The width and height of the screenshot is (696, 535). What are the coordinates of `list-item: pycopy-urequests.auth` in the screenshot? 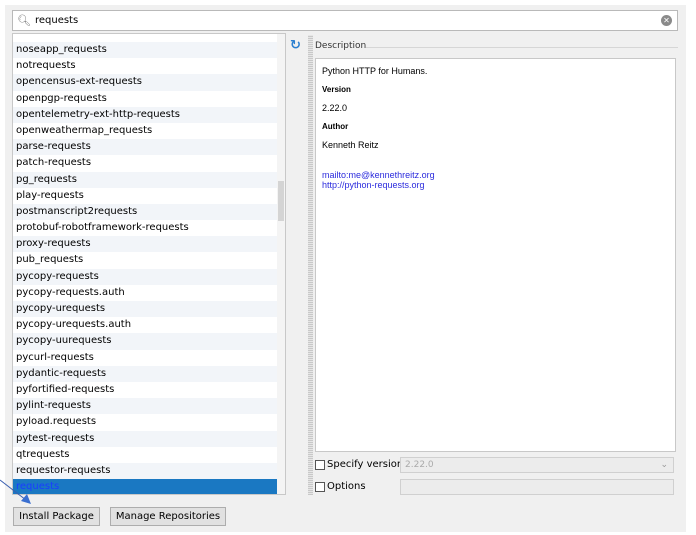 It's located at (146, 325).